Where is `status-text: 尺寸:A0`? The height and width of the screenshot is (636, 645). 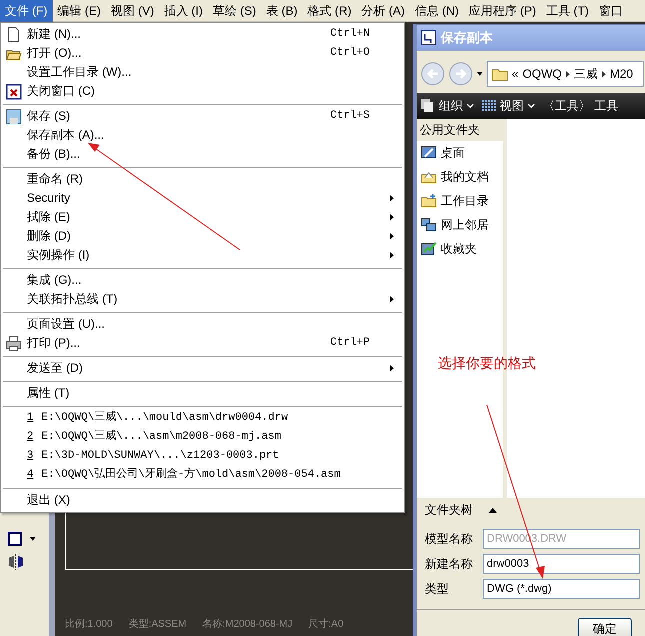
status-text: 尺寸:A0 is located at coordinates (326, 625).